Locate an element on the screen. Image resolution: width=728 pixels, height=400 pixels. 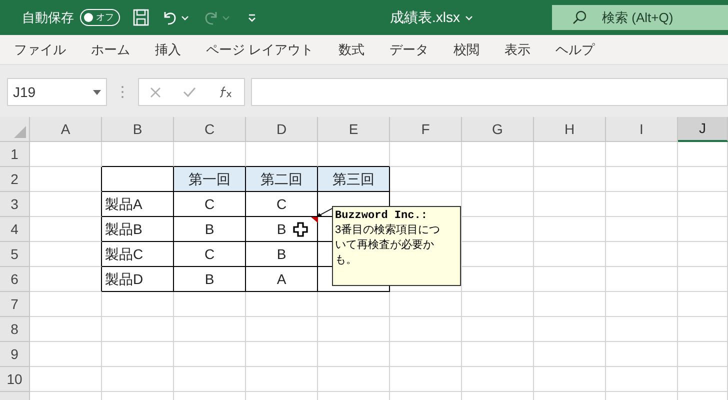
search-icon is located at coordinates (579, 17).